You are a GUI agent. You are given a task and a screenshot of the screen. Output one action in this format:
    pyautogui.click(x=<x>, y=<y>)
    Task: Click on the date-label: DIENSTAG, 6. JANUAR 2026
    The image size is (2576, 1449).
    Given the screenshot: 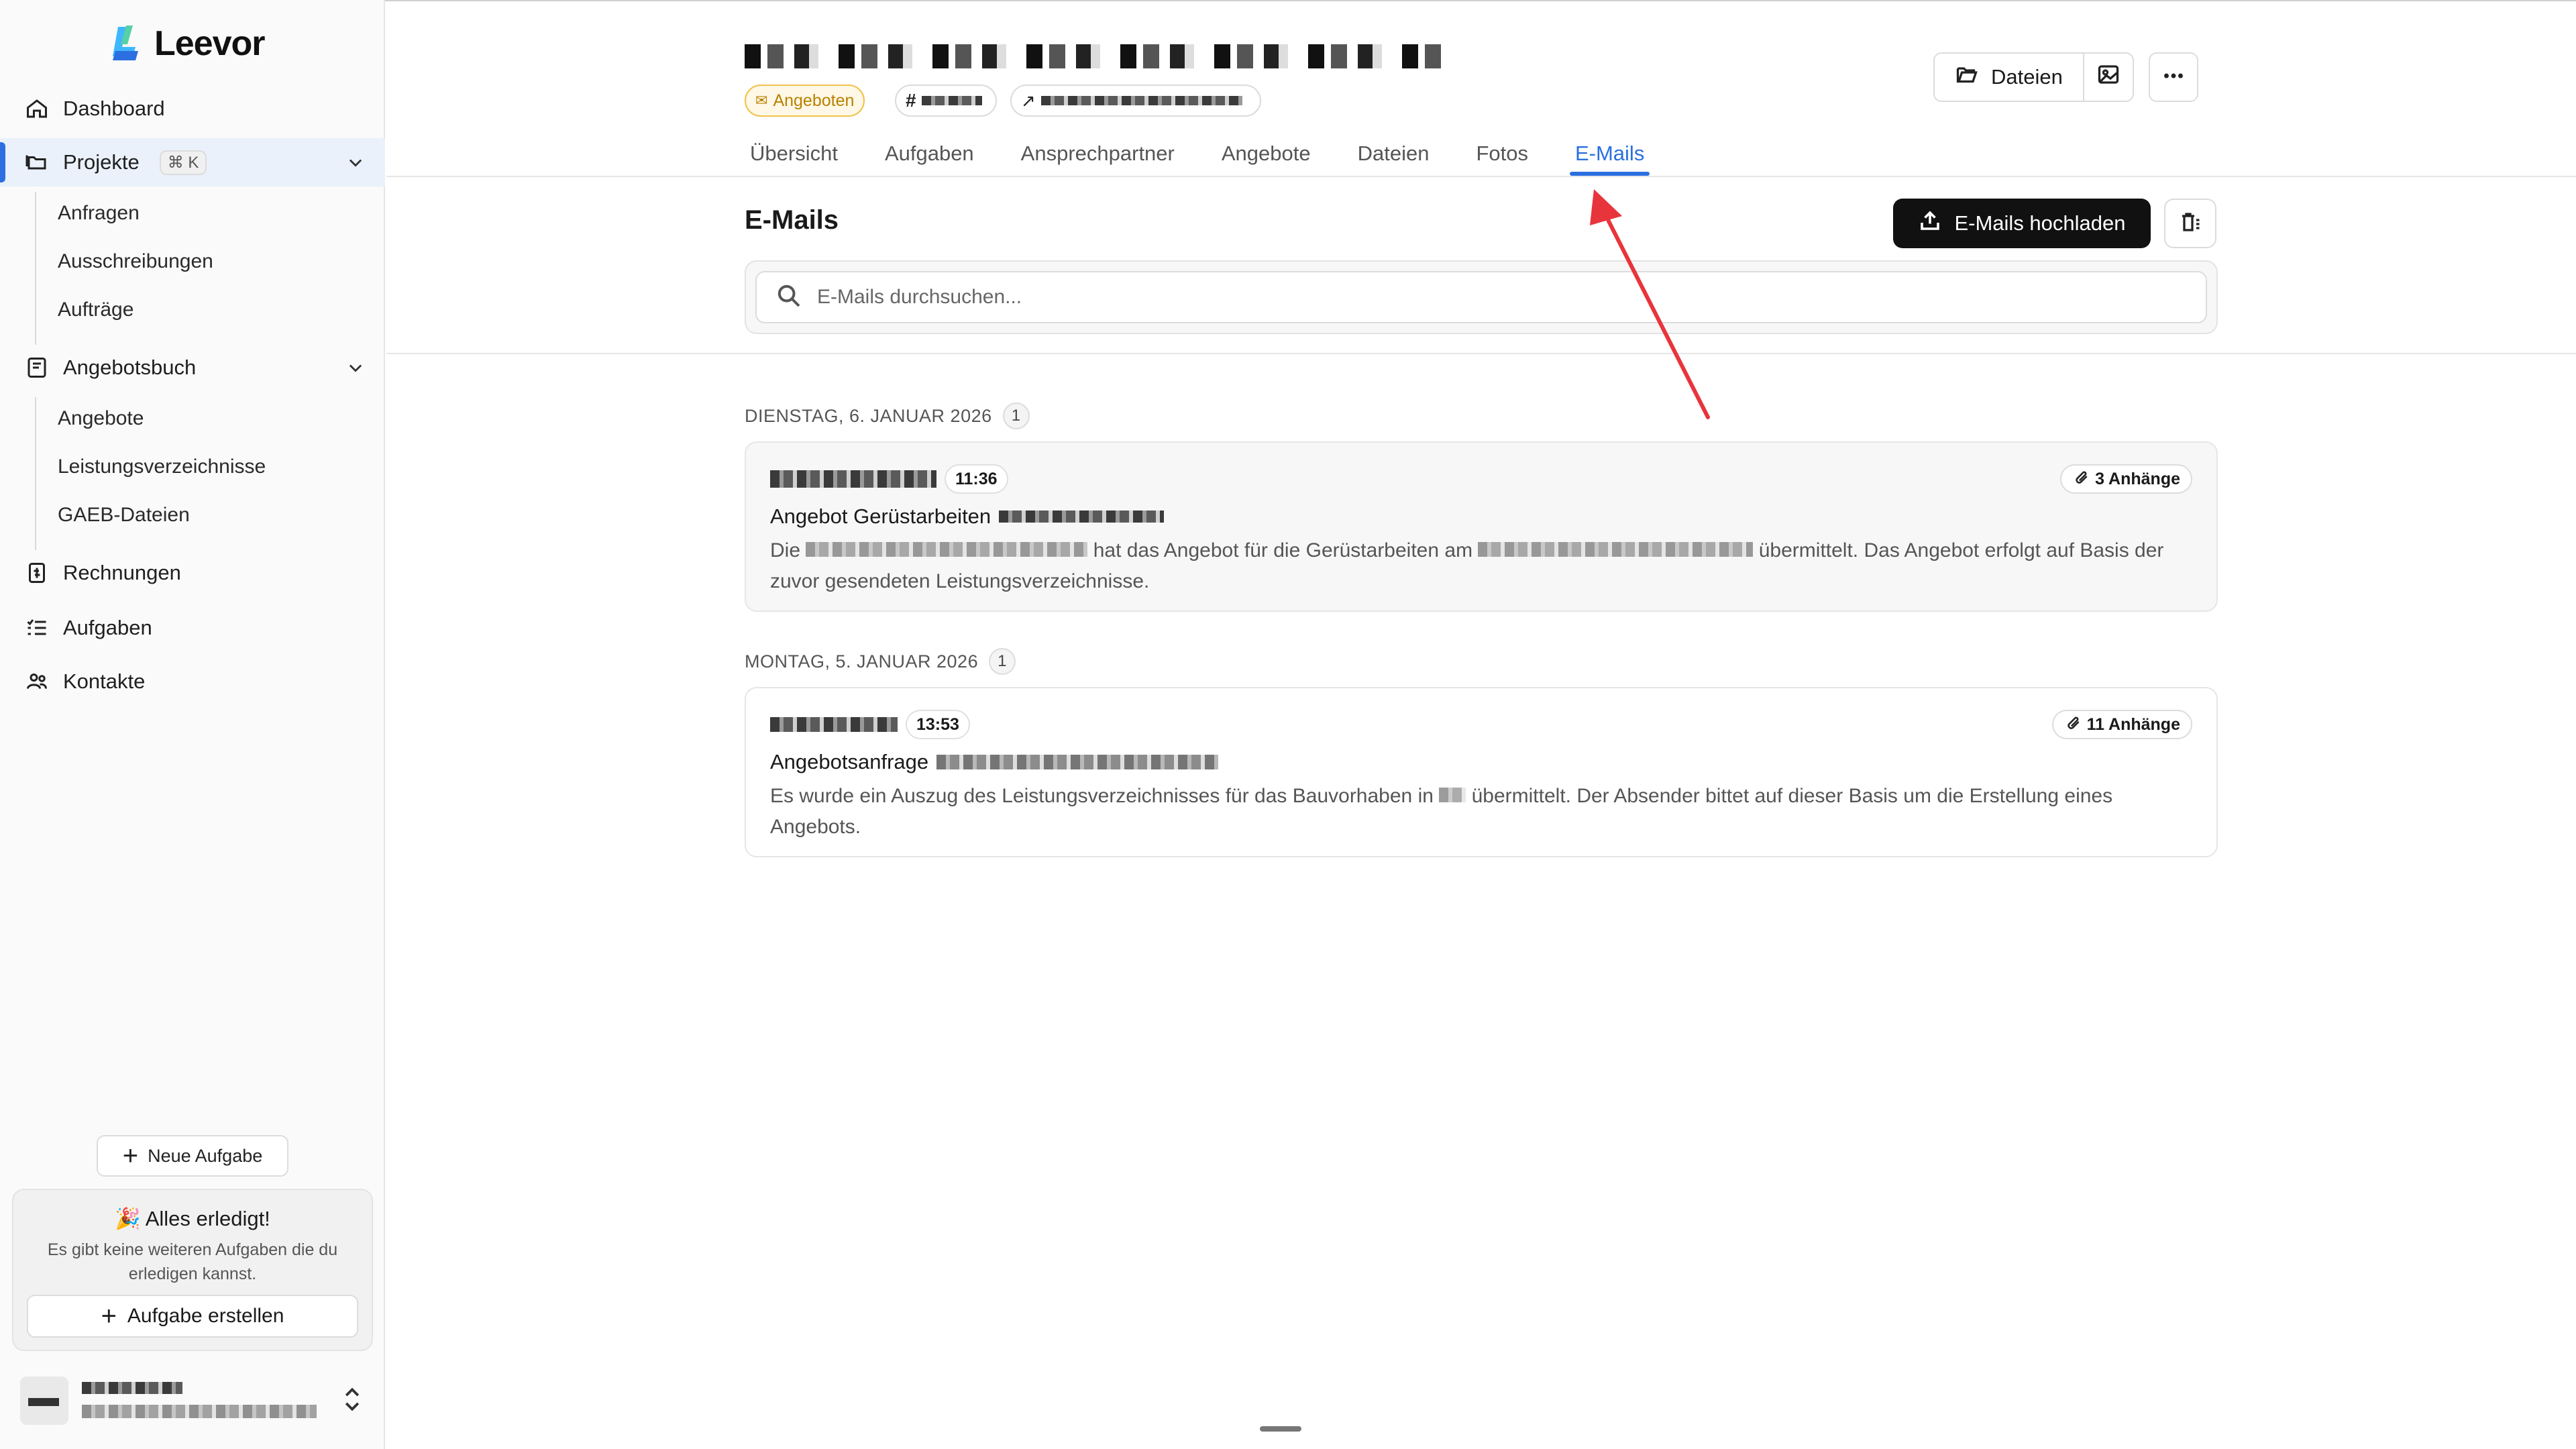 What is the action you would take?
    pyautogui.click(x=868, y=415)
    